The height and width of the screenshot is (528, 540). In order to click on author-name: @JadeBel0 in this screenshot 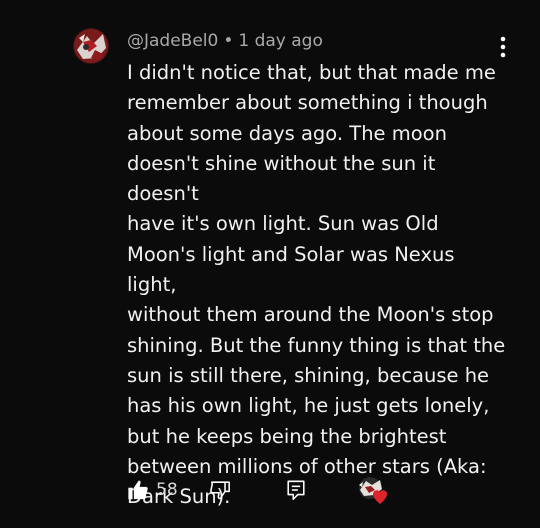, I will do `click(172, 41)`.